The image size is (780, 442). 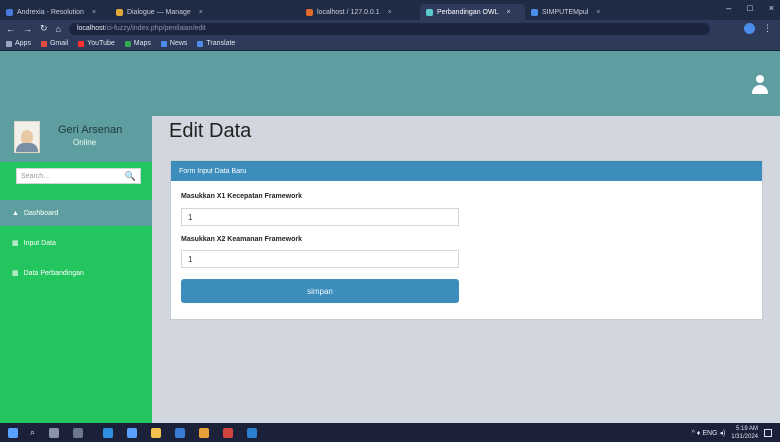 I want to click on news-icon, so click(x=163, y=43).